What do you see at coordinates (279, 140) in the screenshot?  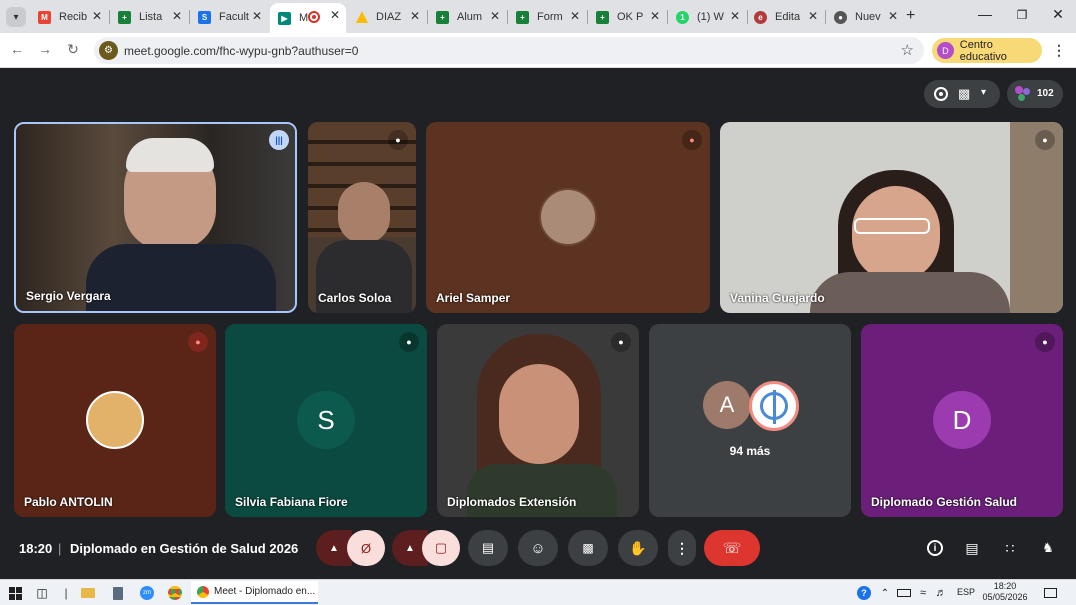 I see `speaking-indicator: |||` at bounding box center [279, 140].